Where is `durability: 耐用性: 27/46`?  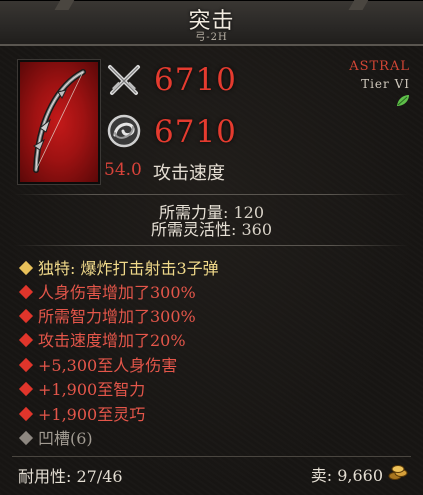 durability: 耐用性: 27/46 is located at coordinates (70, 476).